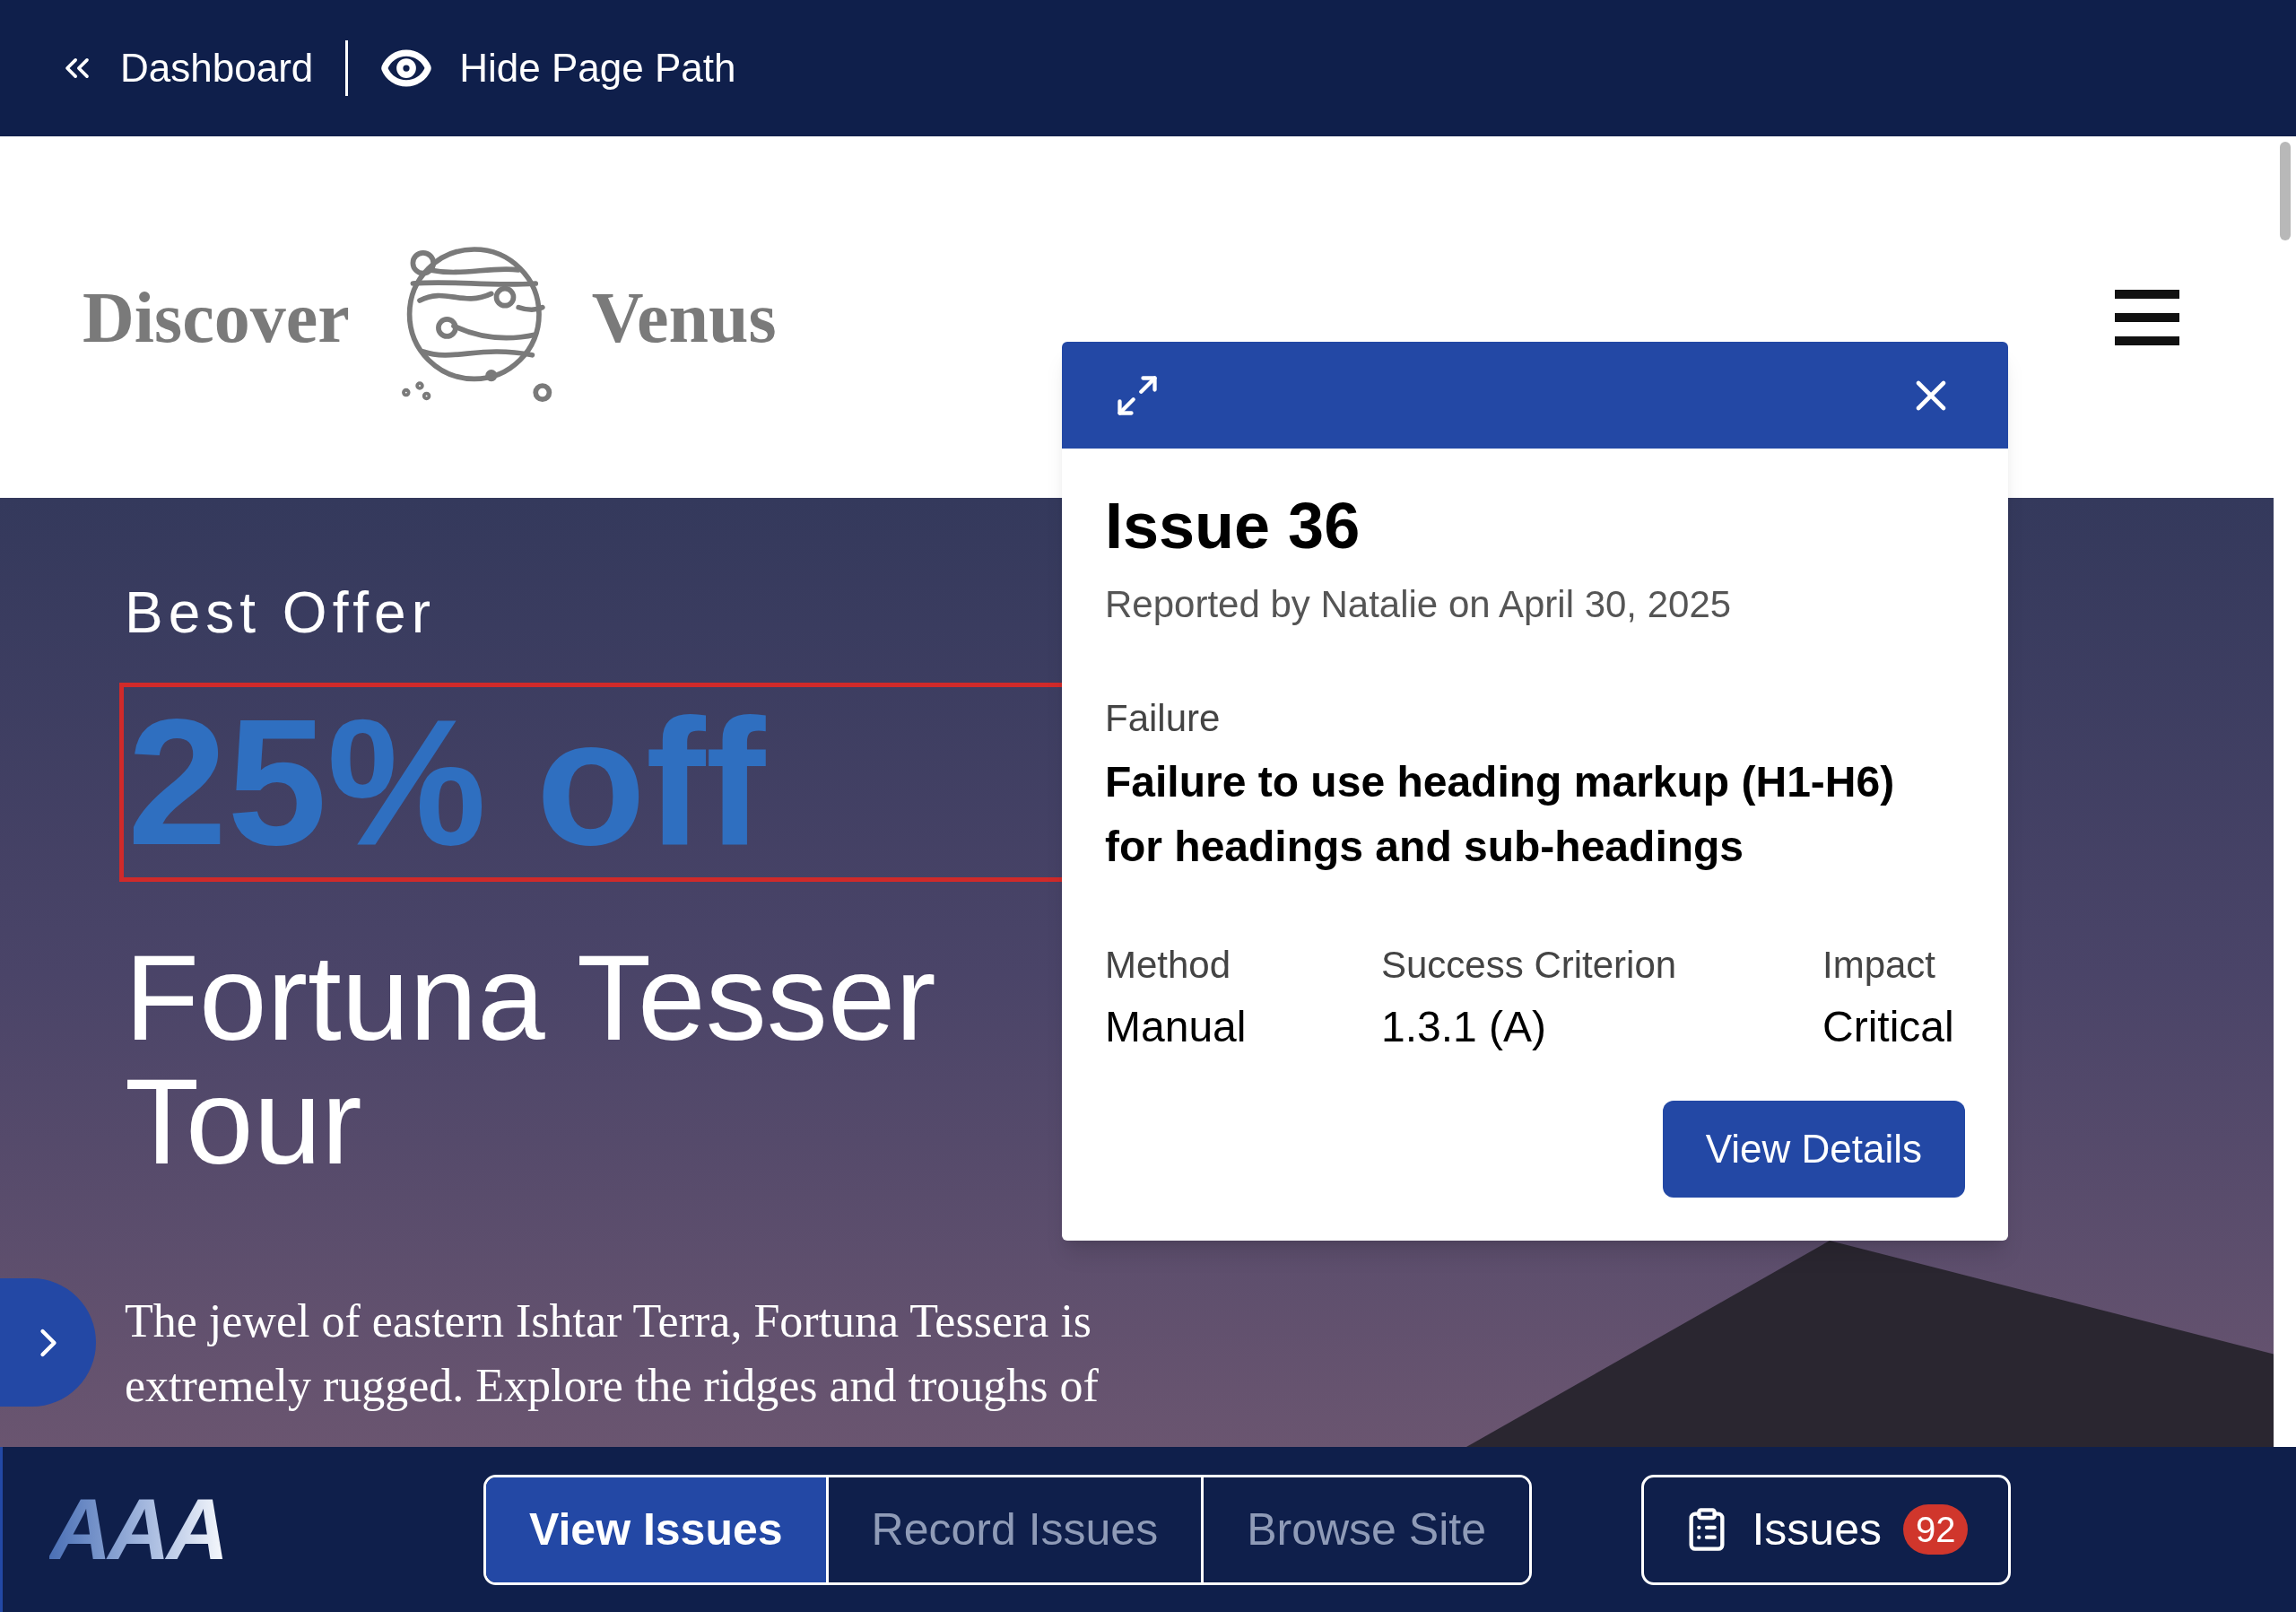 This screenshot has height=1612, width=2296. Describe the element at coordinates (1888, 1027) in the screenshot. I see `field-value: Critical` at that location.